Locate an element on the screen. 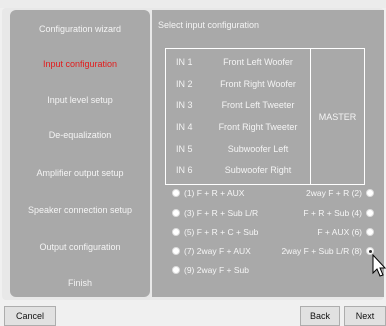  option-5-radio: (5) F + R + C + Sub is located at coordinates (215, 232).